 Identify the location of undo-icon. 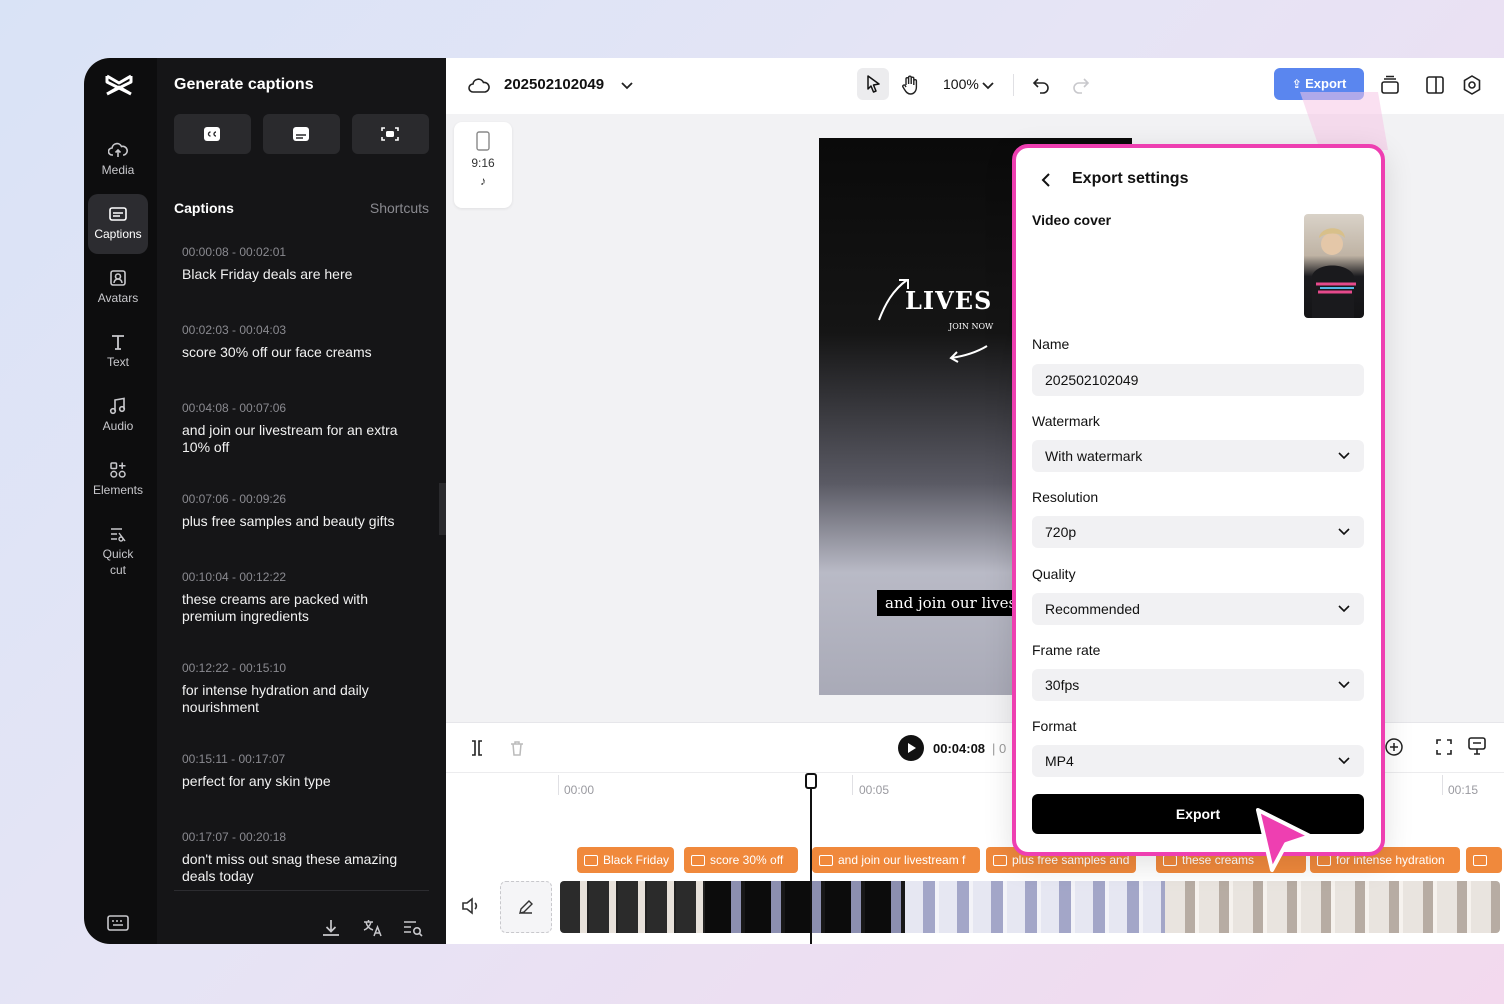
(1041, 85).